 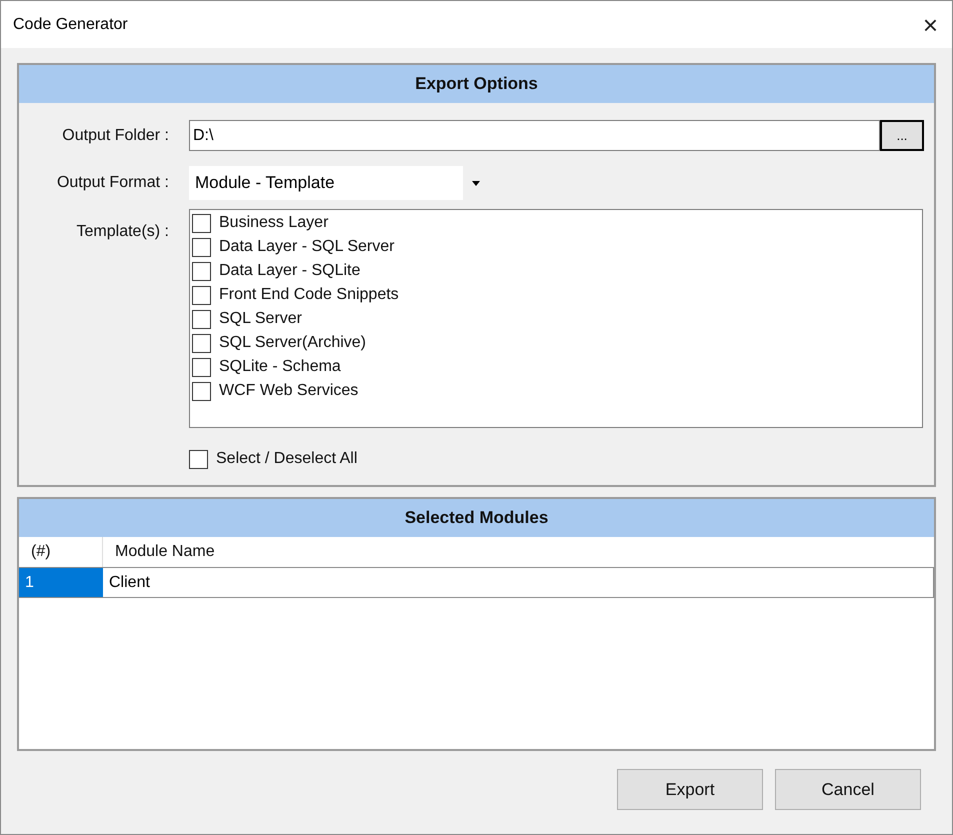 I want to click on checkbox-label: WCF Web Services, so click(x=288, y=391).